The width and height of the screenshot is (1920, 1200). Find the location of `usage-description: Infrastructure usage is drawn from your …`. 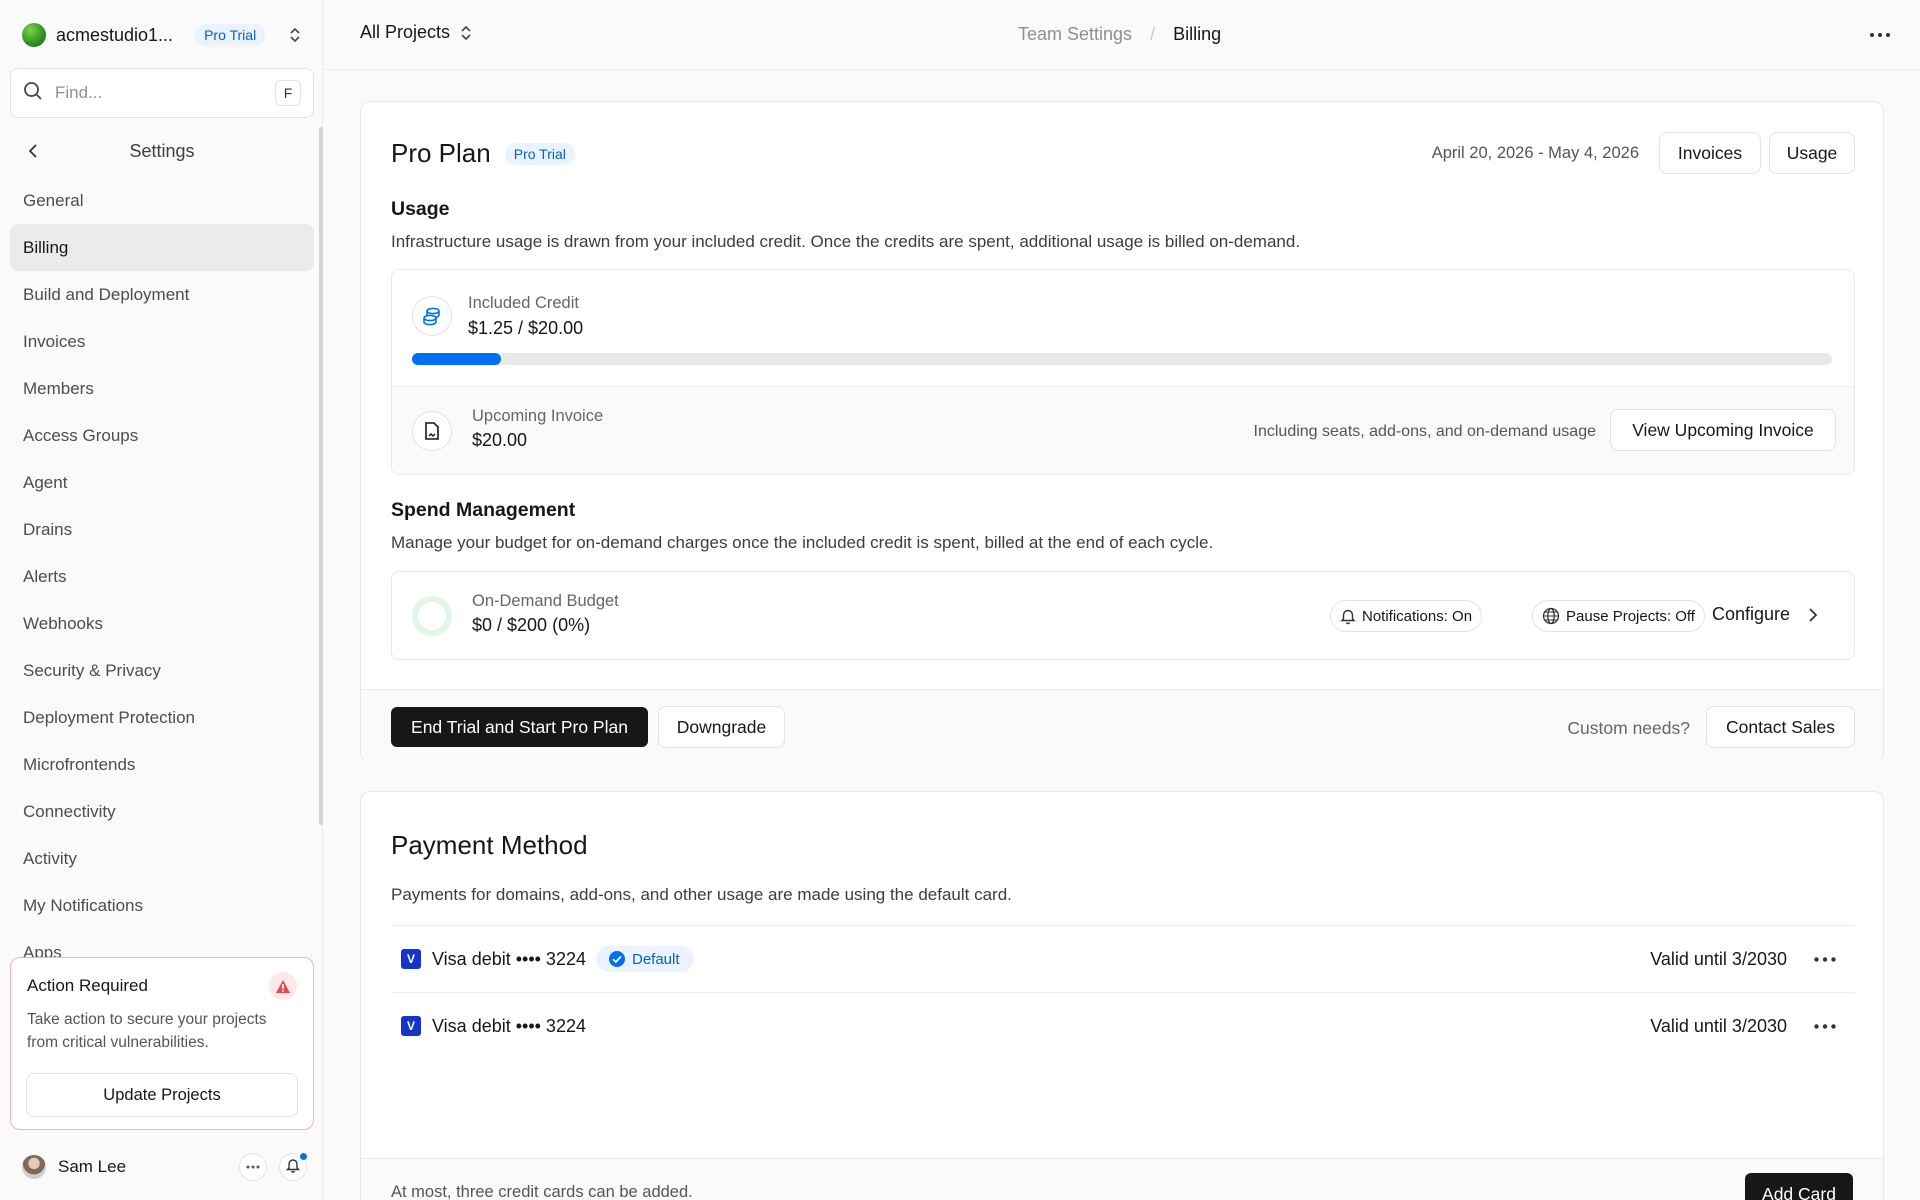

usage-description: Infrastructure usage is drawn from your … is located at coordinates (846, 241).